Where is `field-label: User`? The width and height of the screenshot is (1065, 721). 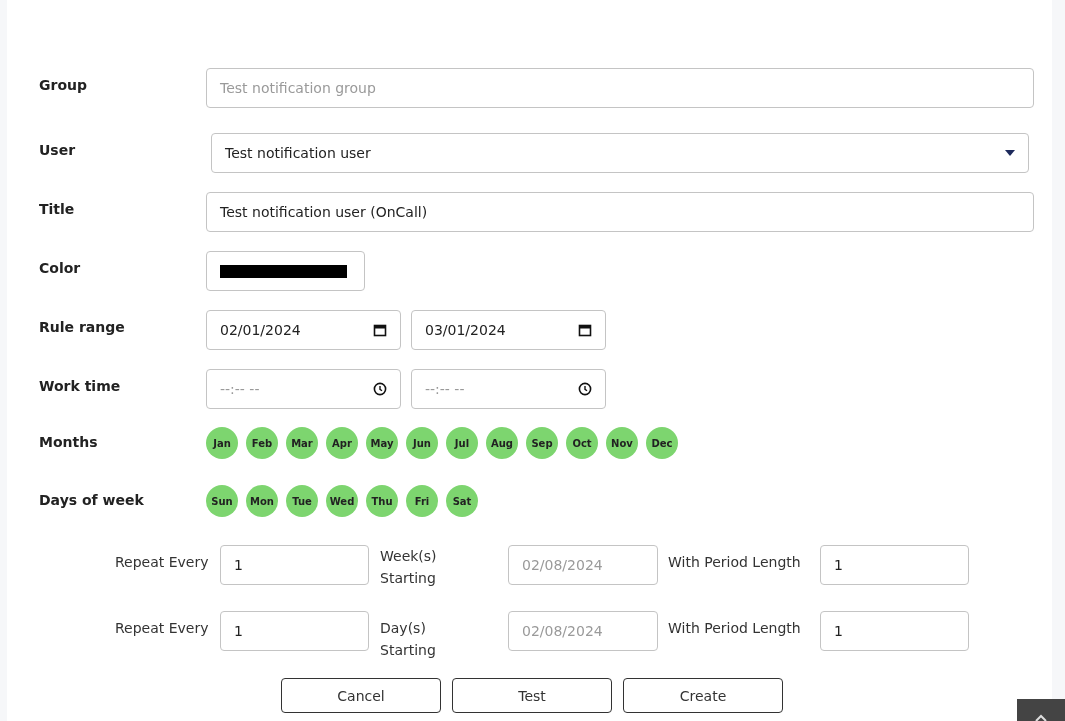
field-label: User is located at coordinates (58, 149).